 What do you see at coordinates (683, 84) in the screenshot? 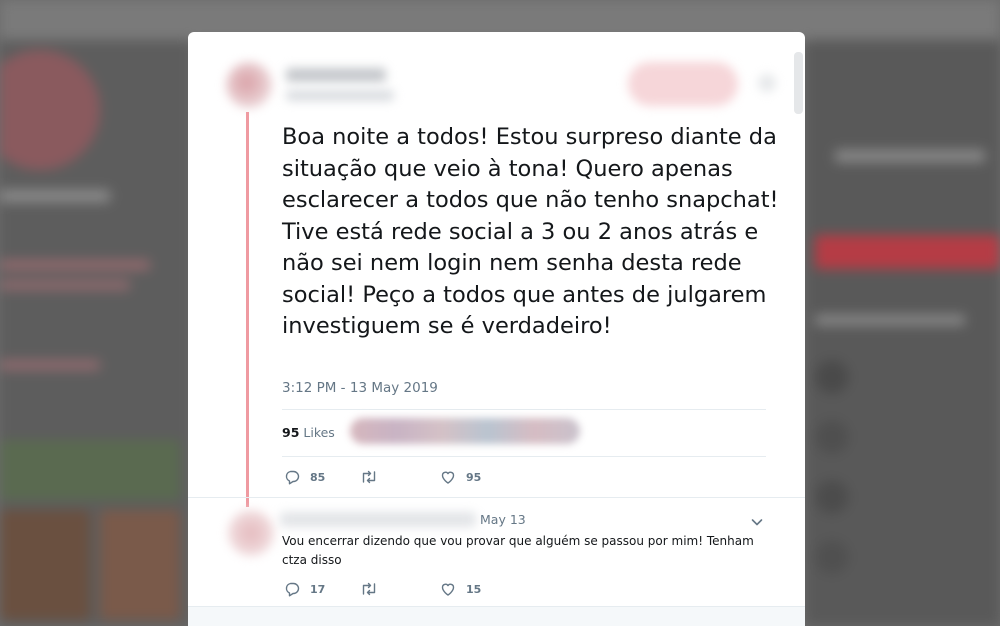
I see `follow-button` at bounding box center [683, 84].